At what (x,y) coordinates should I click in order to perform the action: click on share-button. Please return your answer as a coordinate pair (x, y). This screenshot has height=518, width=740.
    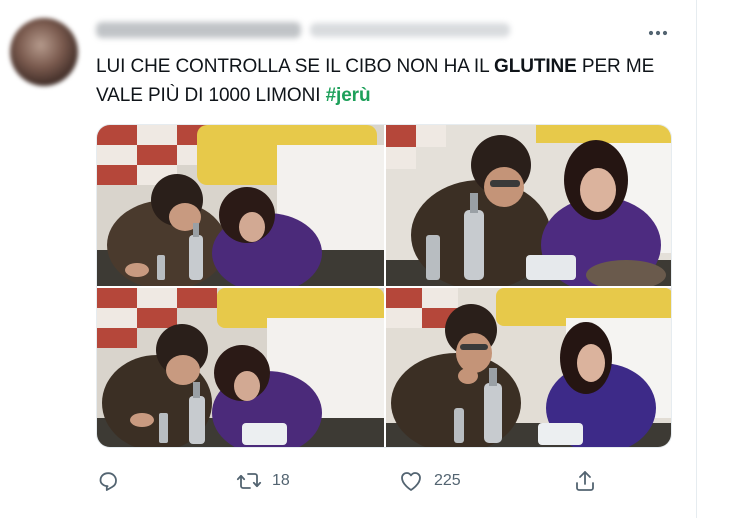
    Looking at the image, I should click on (585, 481).